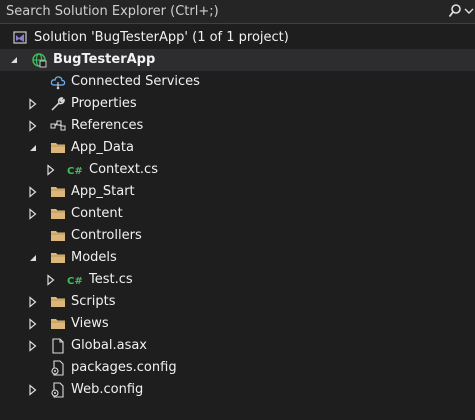 Image resolution: width=475 pixels, height=420 pixels. I want to click on global-asax-icon, so click(58, 346).